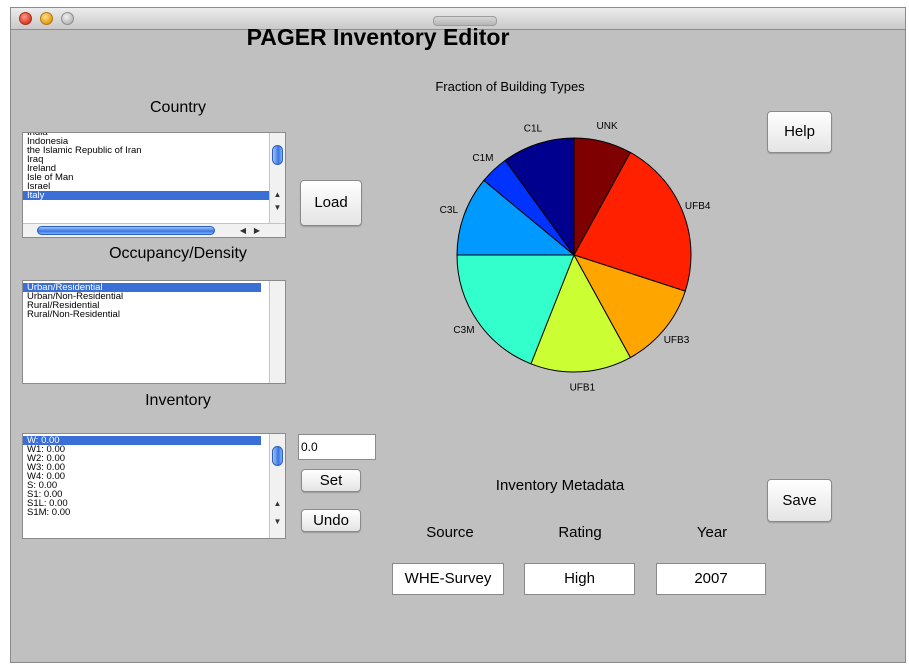  I want to click on country-horizontal-scrollbar: ◀ ▶, so click(154, 230).